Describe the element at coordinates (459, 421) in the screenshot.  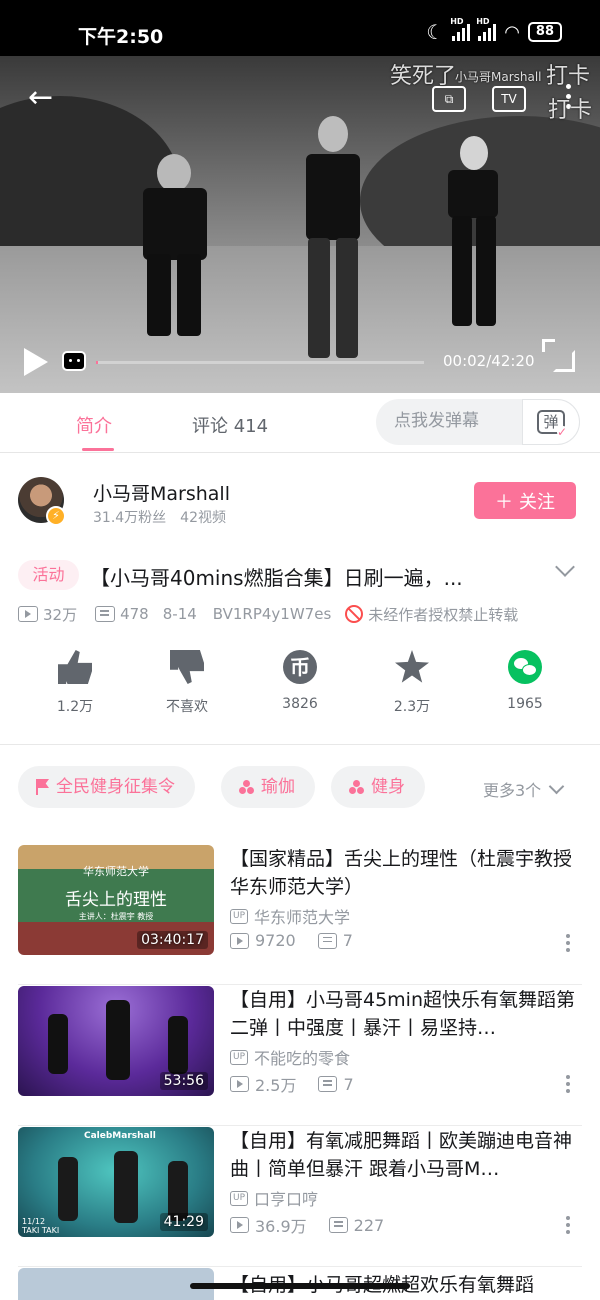
I see `danmaku-input` at that location.